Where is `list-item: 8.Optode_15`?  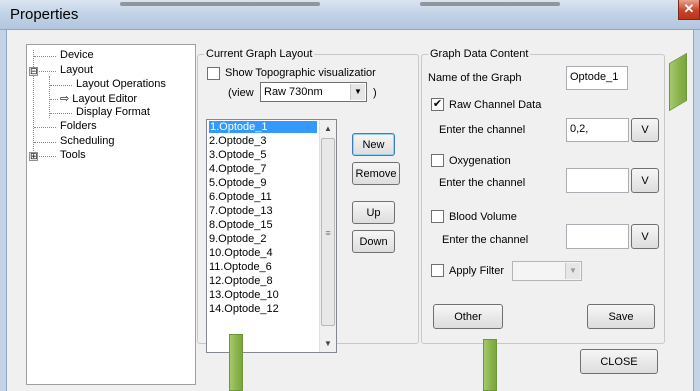
list-item: 8.Optode_15 is located at coordinates (241, 225).